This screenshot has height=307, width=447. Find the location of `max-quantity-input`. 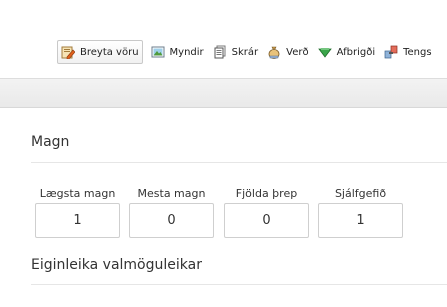

max-quantity-input is located at coordinates (171, 220).